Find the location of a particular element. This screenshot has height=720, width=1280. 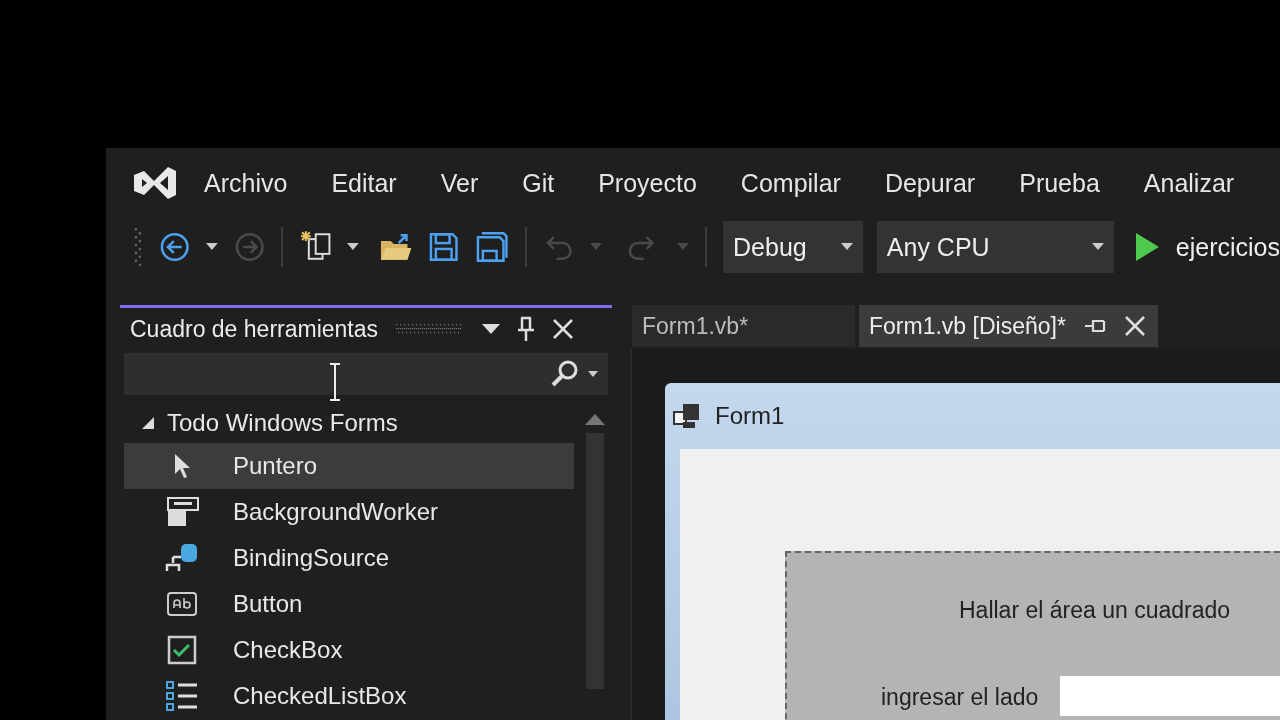

form-label: Hallar el área un cuadrado is located at coordinates (1119, 610).